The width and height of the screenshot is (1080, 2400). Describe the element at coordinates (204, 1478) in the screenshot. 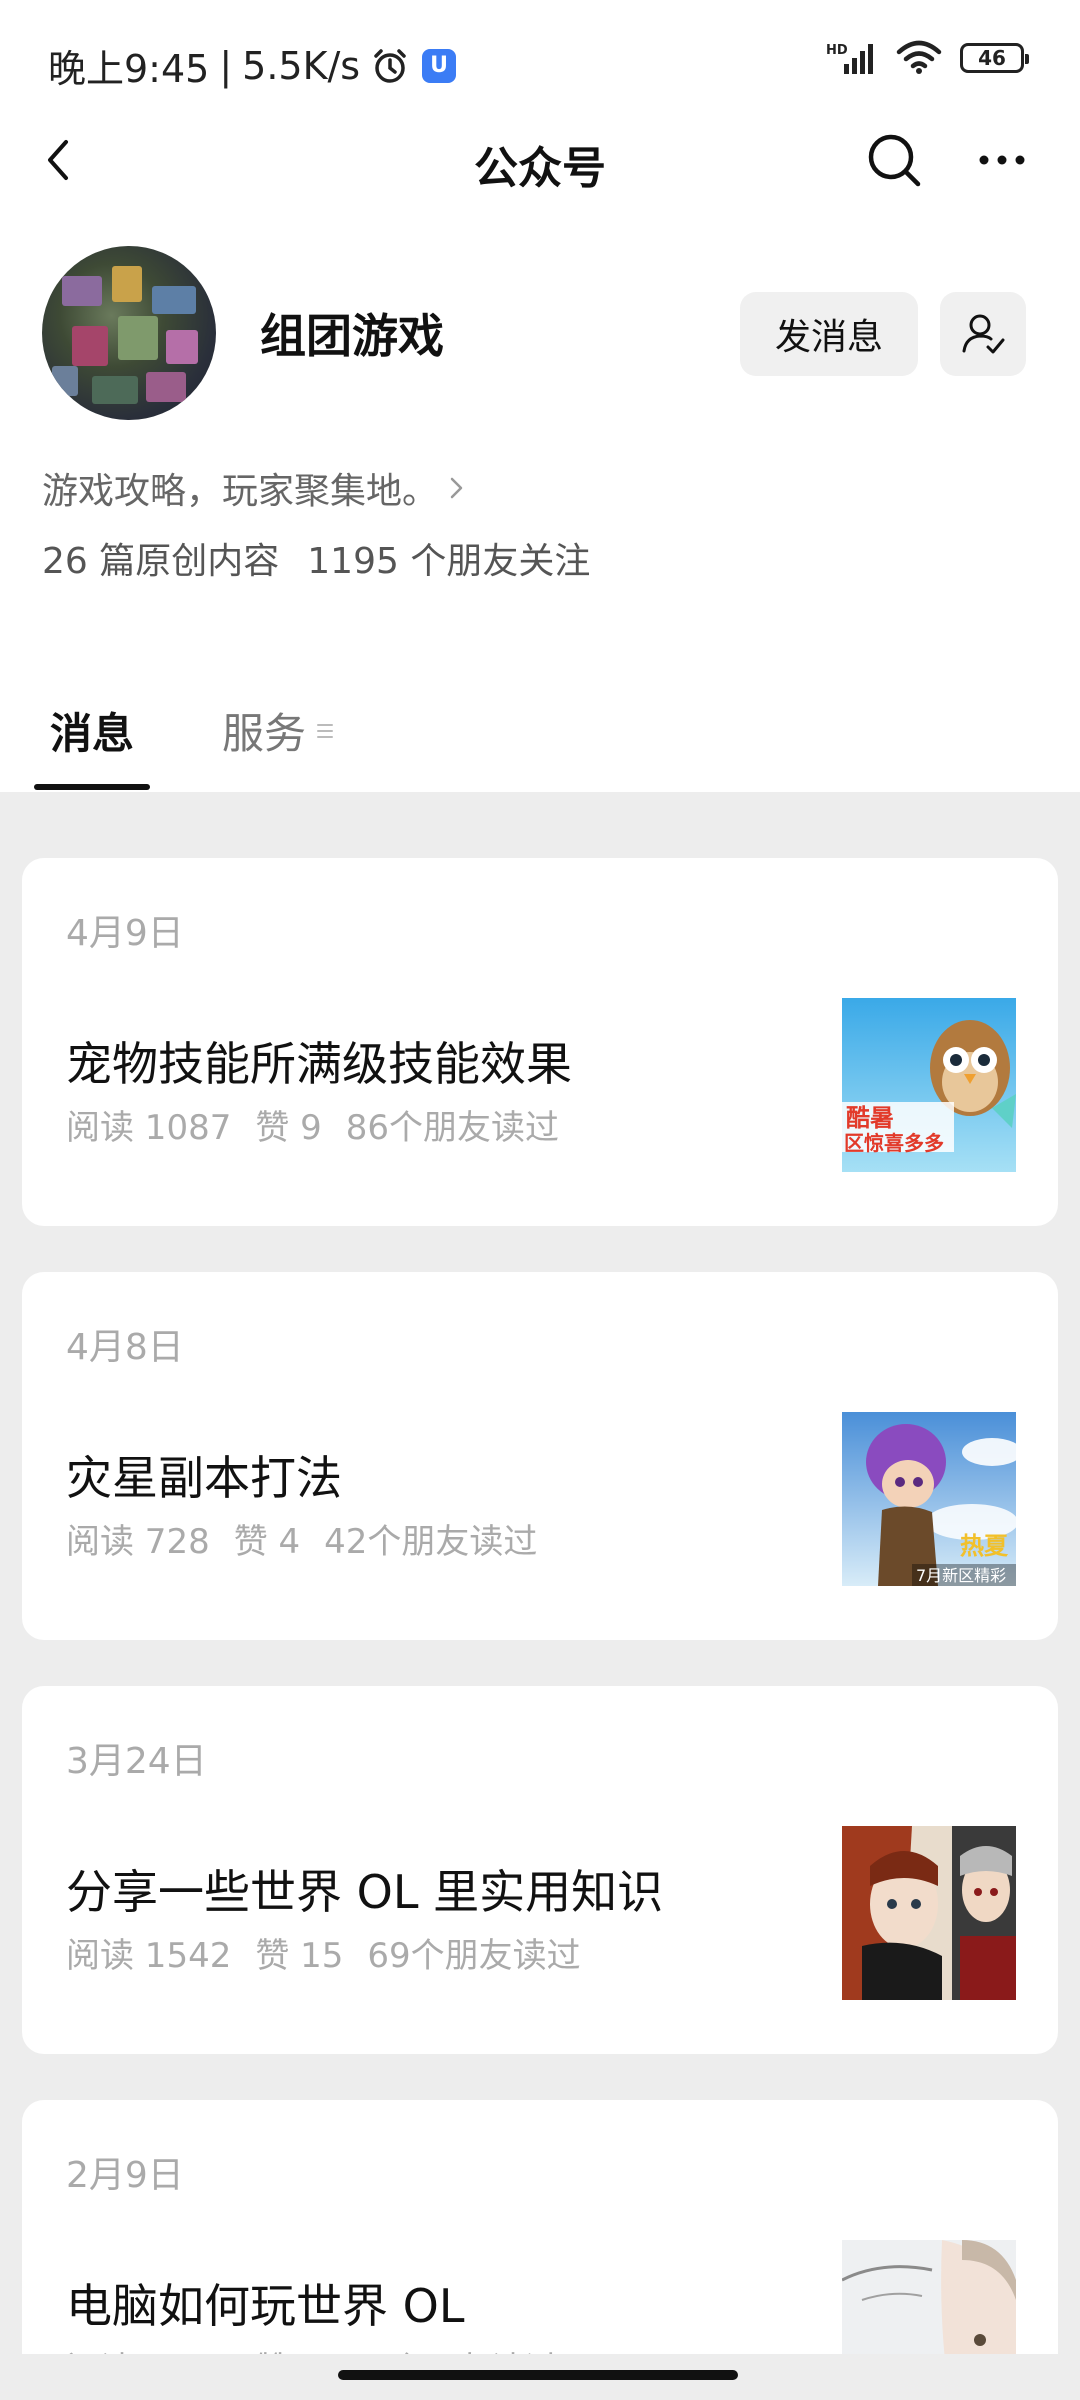

I see `article-title: 灾星副本打法` at that location.